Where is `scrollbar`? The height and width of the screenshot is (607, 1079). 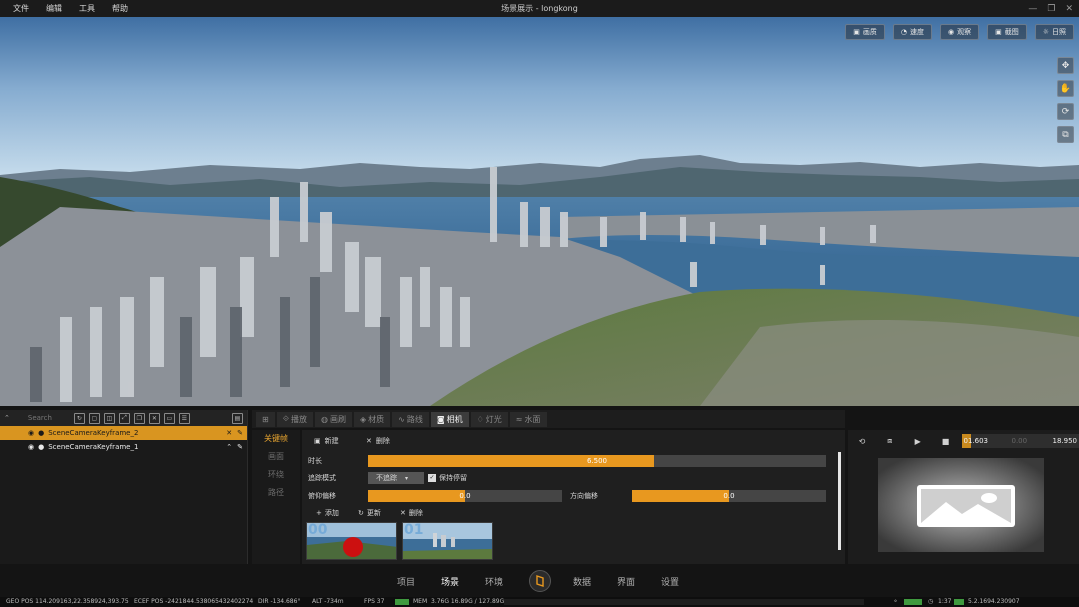 scrollbar is located at coordinates (839, 501).